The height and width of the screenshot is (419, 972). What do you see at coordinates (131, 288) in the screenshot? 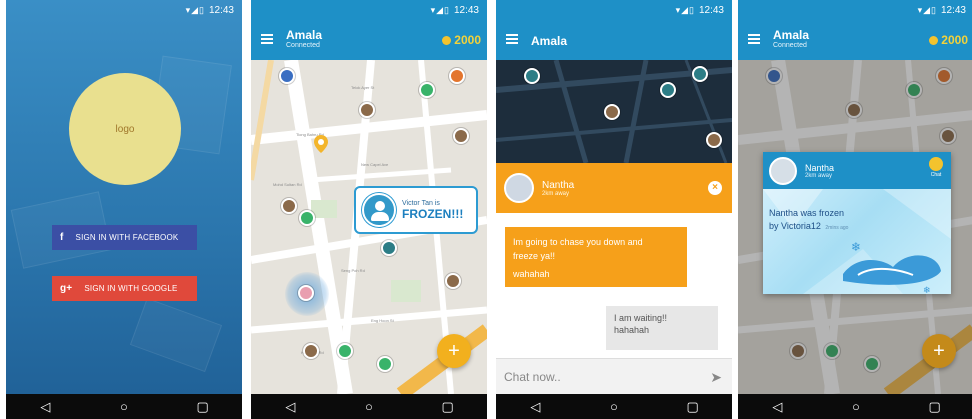
I see `google-button-label: SIGN IN WITH GOOGLE` at bounding box center [131, 288].